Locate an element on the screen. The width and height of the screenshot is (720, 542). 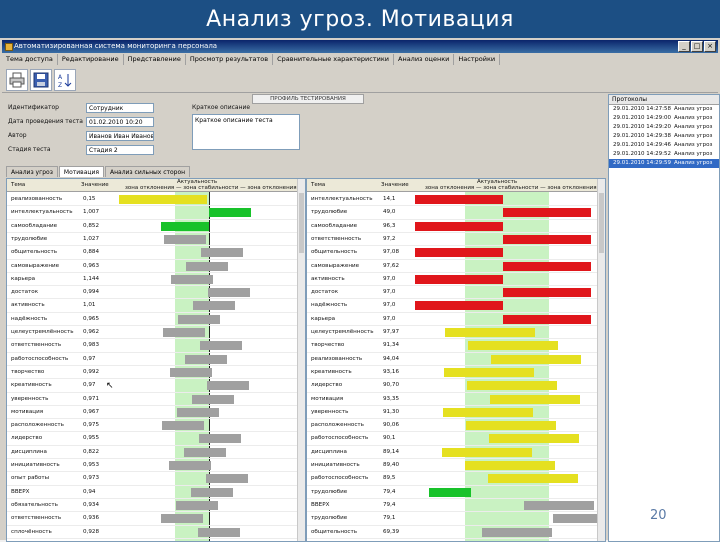
protocol-row: 29.01.2010 14:29:00Анализ угроз is located at coordinates (664, 118).